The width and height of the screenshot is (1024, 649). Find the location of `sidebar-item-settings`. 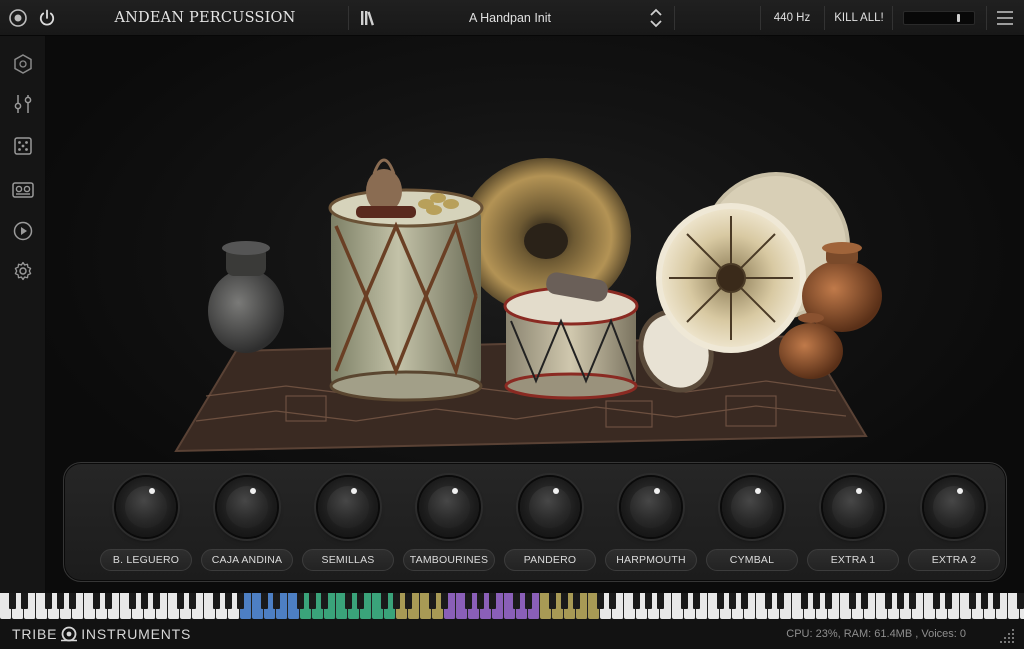

sidebar-item-settings is located at coordinates (23, 271).